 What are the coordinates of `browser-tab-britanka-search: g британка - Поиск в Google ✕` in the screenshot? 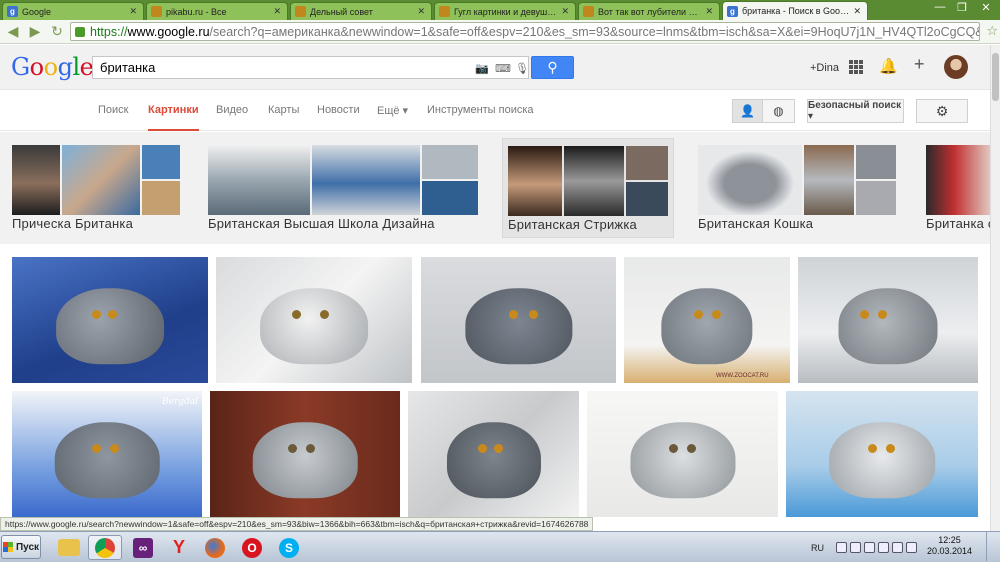 It's located at (795, 10).